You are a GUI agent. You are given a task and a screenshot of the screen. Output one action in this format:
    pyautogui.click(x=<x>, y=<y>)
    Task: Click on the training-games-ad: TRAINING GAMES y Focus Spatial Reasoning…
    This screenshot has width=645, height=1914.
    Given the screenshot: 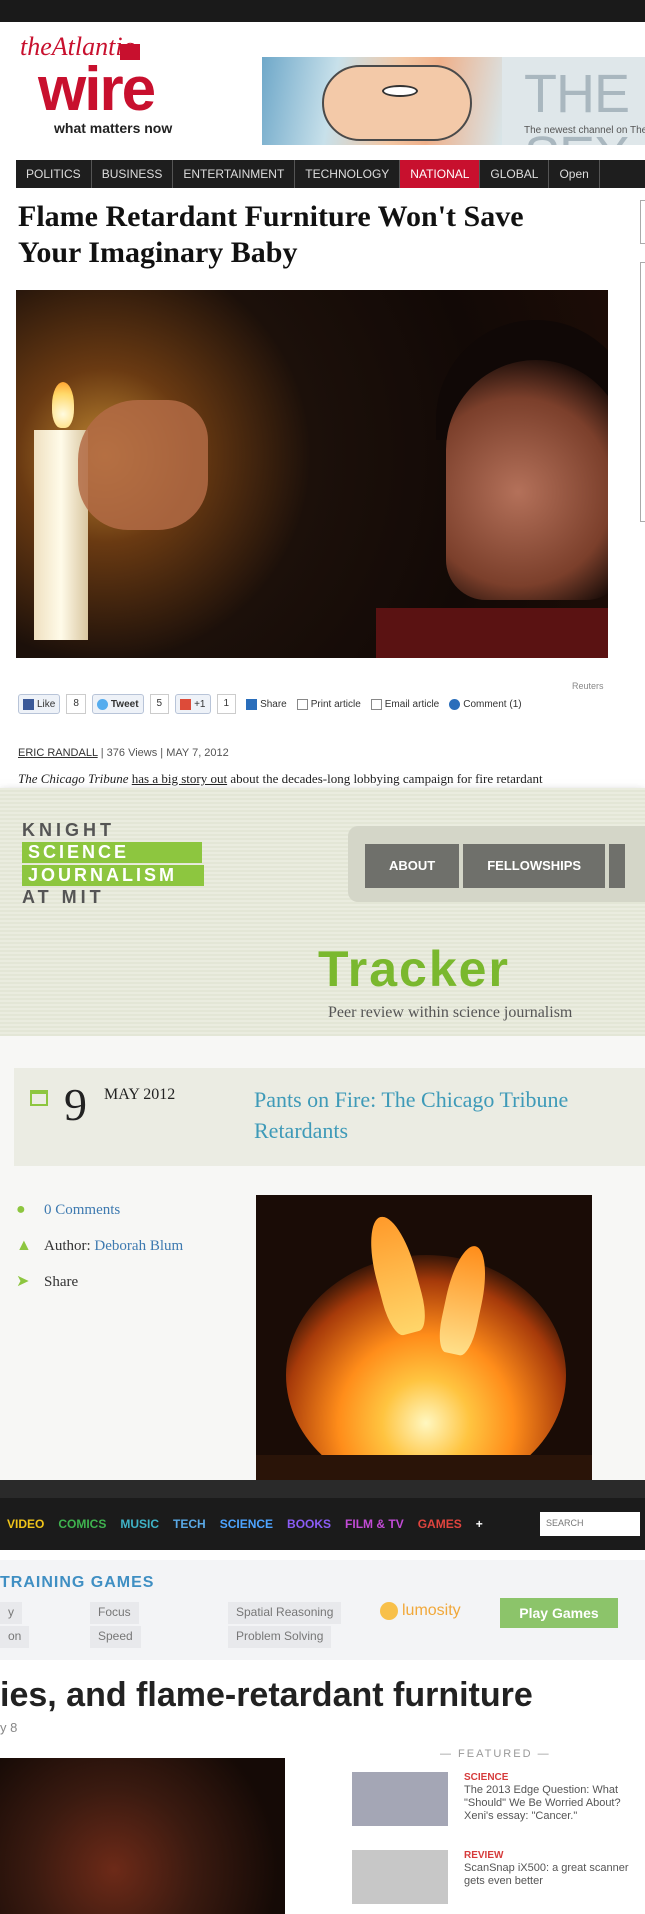 What is the action you would take?
    pyautogui.click(x=322, y=1610)
    